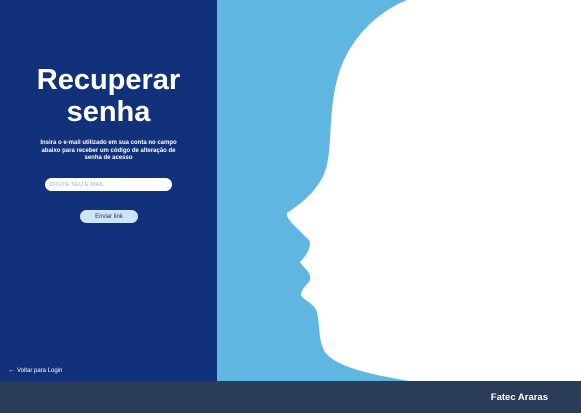 This screenshot has width=581, height=413. What do you see at coordinates (40, 370) in the screenshot?
I see `back-to-login-label: Voltar para Login` at bounding box center [40, 370].